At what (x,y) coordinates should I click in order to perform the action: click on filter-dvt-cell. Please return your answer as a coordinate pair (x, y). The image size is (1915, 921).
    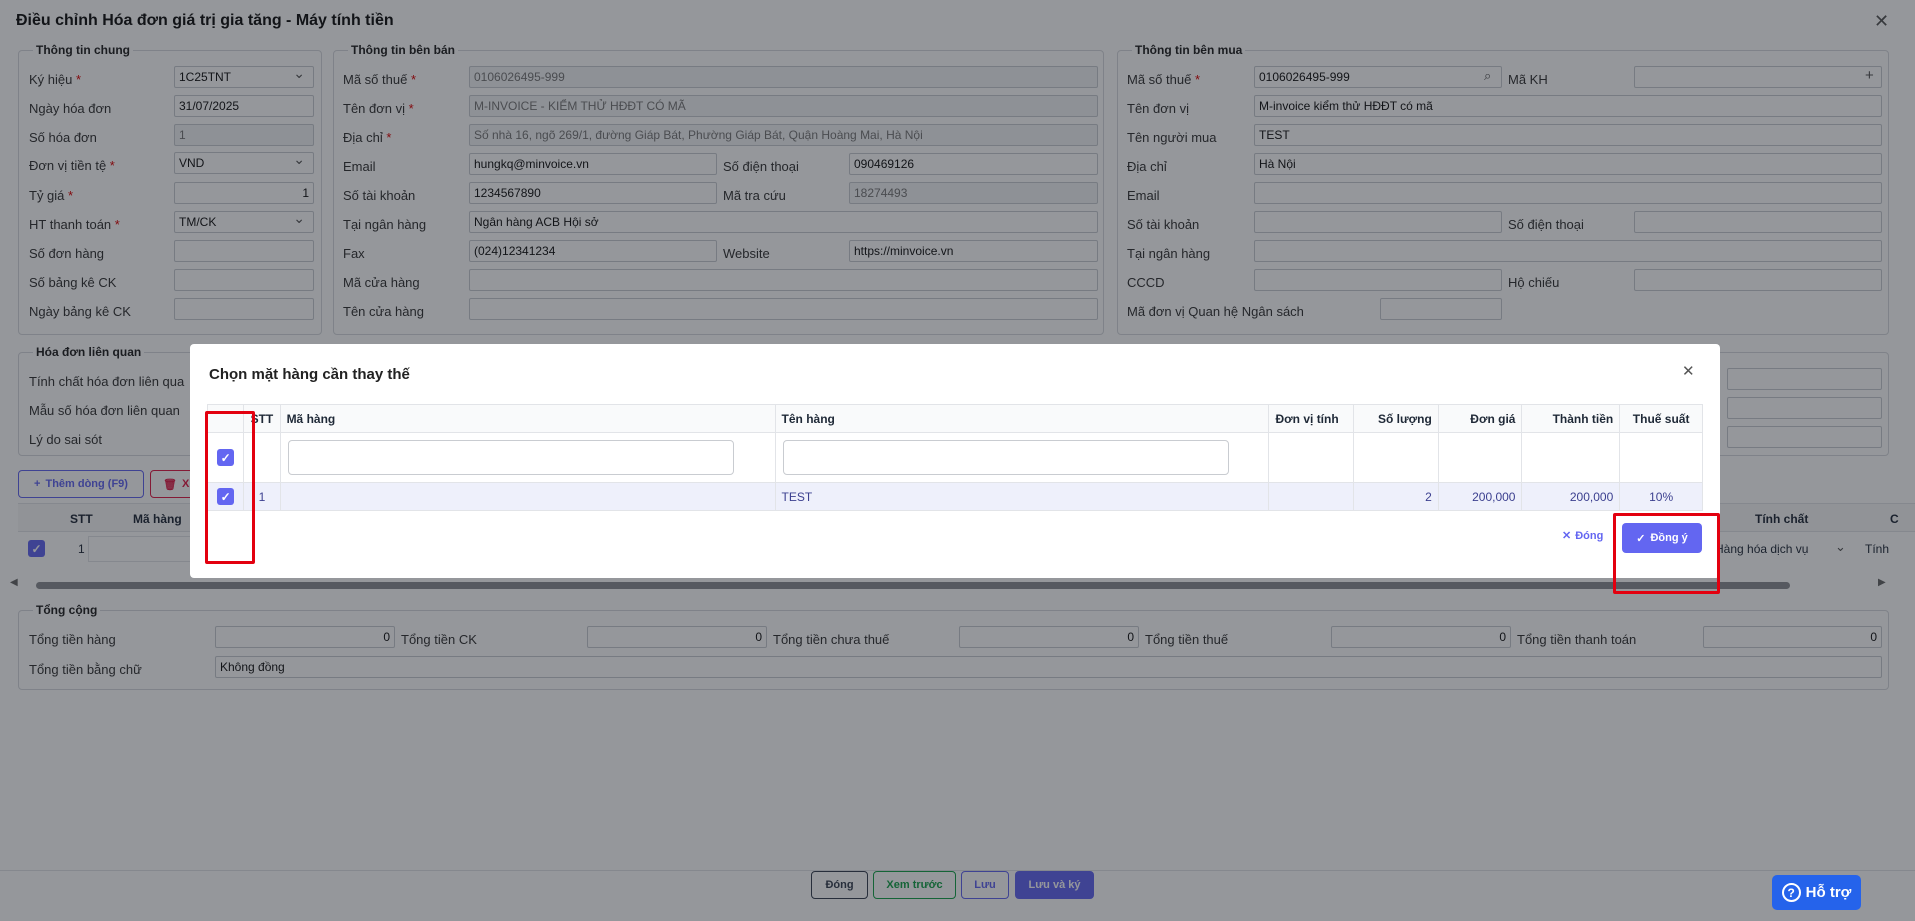
    Looking at the image, I should click on (1311, 457).